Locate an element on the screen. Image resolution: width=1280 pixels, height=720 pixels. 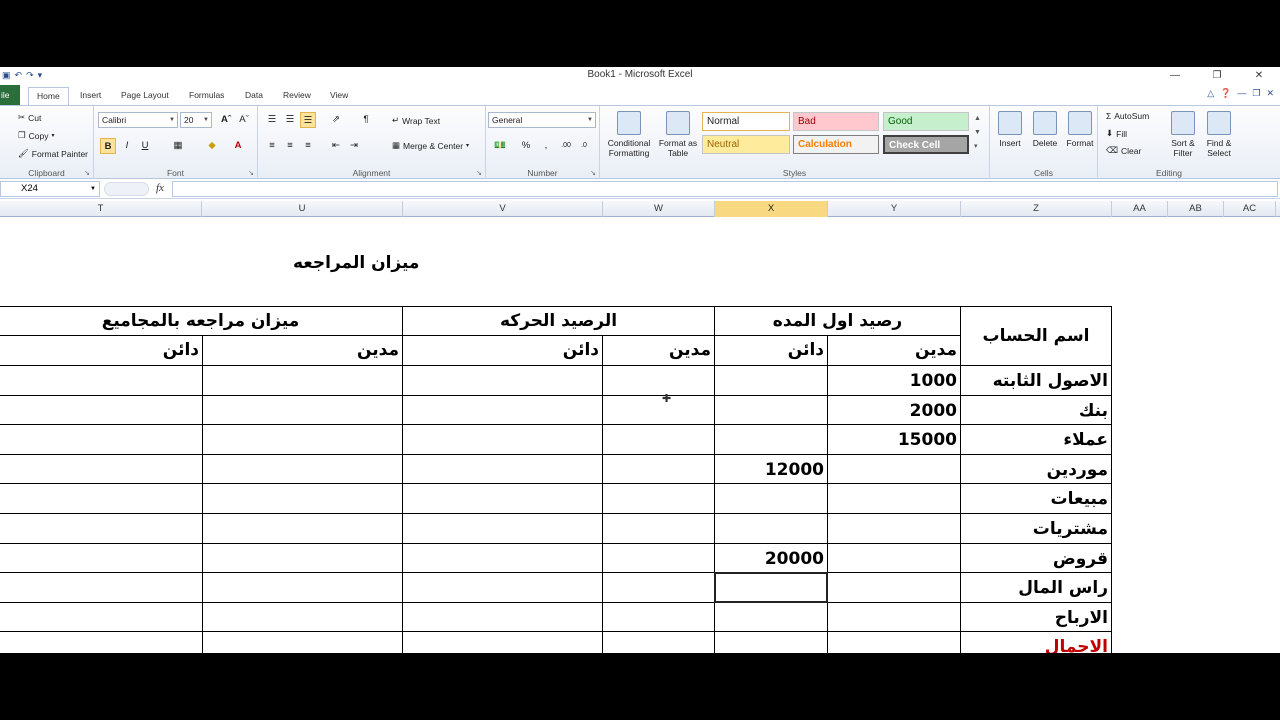
align-middle-icon: ☰ is located at coordinates (290, 120).